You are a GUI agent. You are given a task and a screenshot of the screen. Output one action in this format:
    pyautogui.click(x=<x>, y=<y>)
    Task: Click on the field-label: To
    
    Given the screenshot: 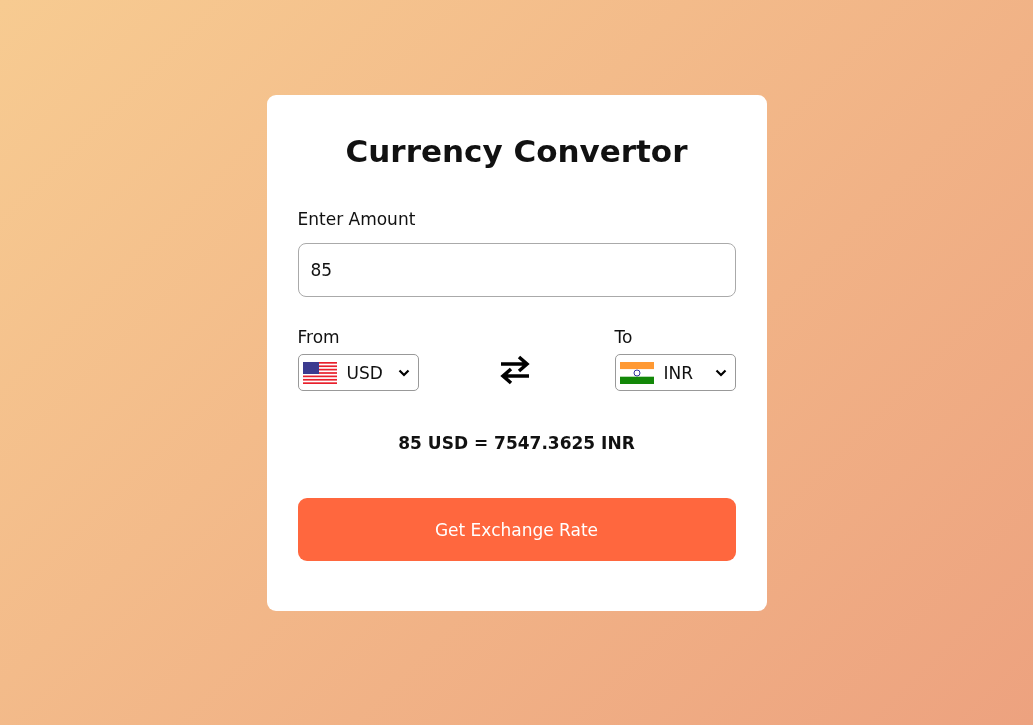 What is the action you would take?
    pyautogui.click(x=624, y=337)
    